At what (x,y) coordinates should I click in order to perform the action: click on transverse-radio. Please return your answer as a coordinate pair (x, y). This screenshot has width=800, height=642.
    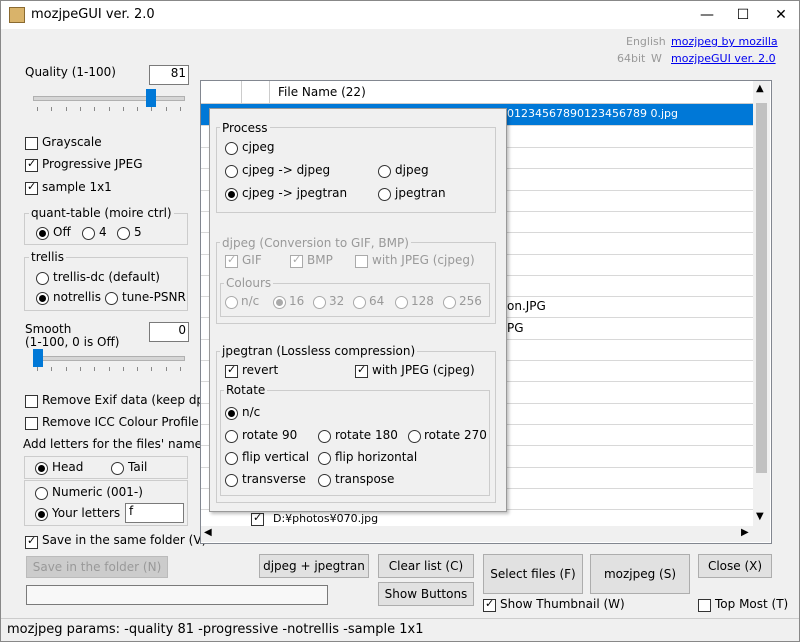
    Looking at the image, I should click on (231, 480).